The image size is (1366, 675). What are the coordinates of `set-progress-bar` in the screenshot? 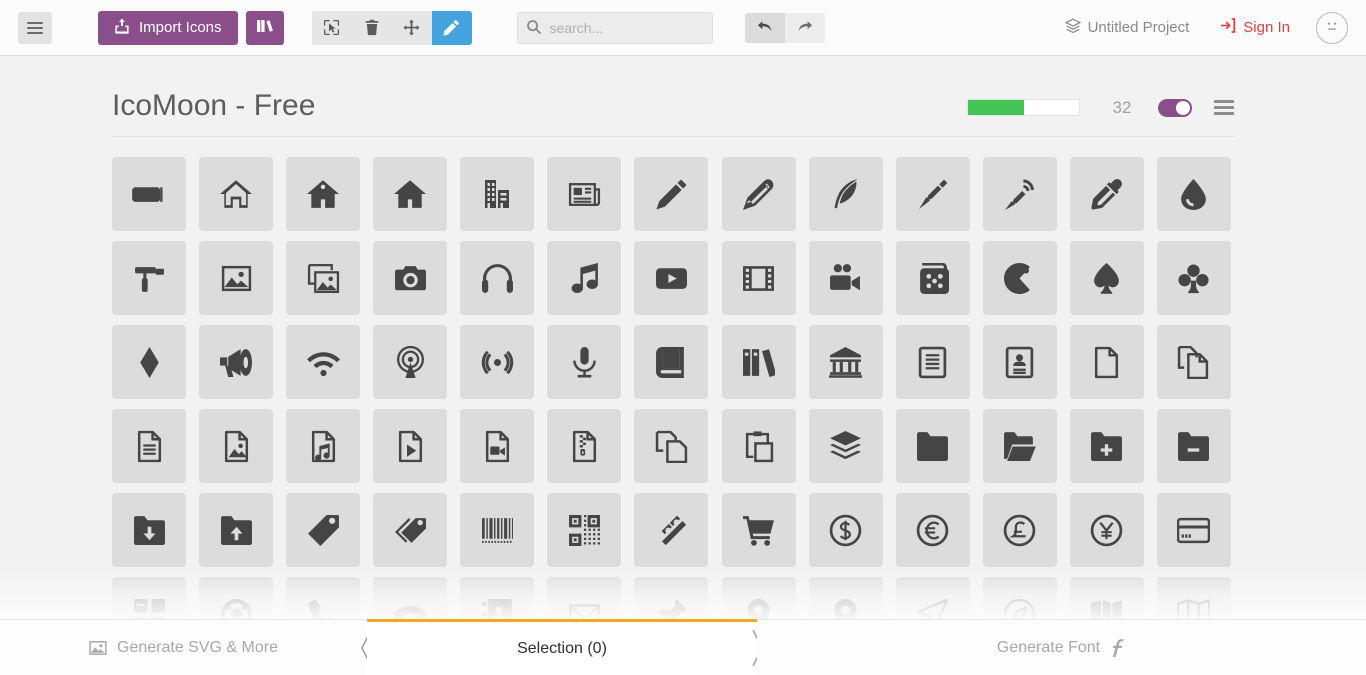 It's located at (1023, 107).